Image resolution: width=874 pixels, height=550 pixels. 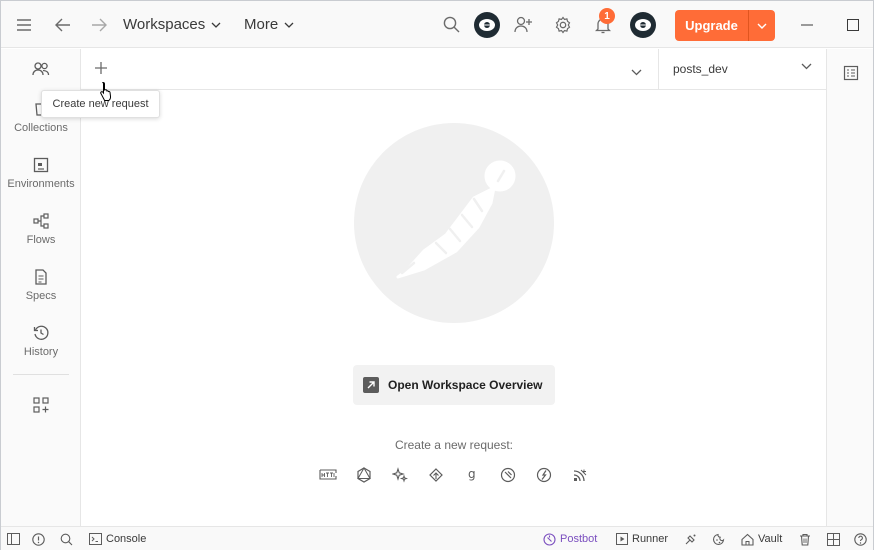 I want to click on user-avatar, so click(x=643, y=25).